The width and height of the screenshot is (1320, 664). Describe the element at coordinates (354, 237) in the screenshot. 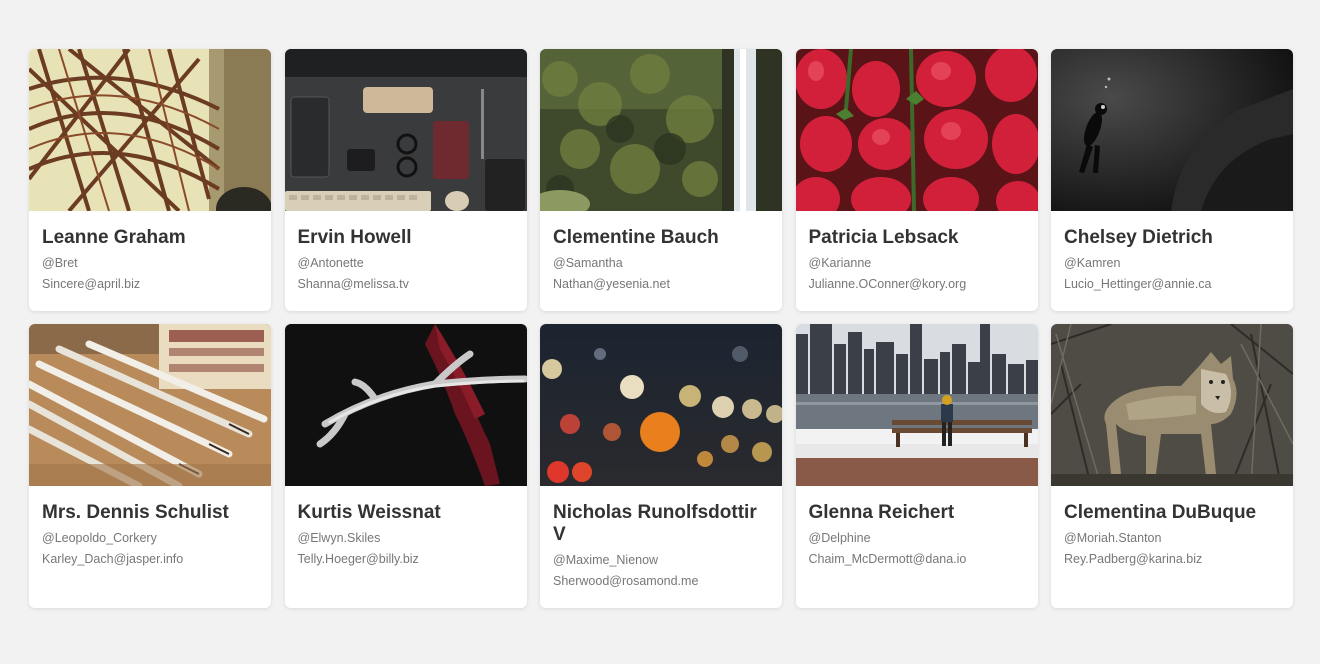

I see `user-name: Ervin Howell` at that location.